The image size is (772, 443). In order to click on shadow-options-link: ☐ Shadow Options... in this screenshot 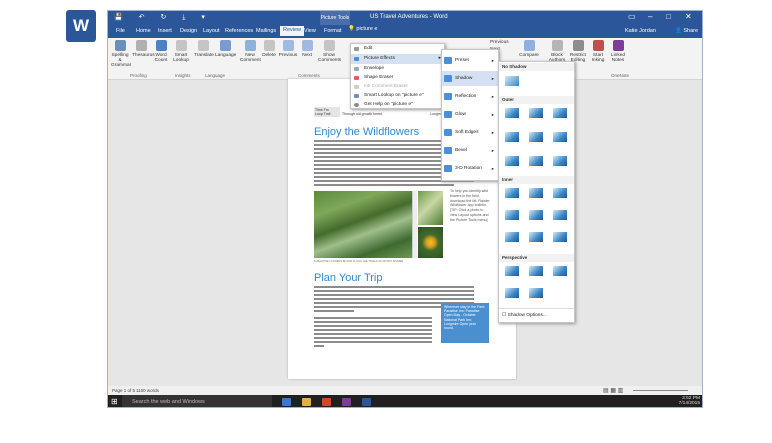, I will do `click(536, 315)`.